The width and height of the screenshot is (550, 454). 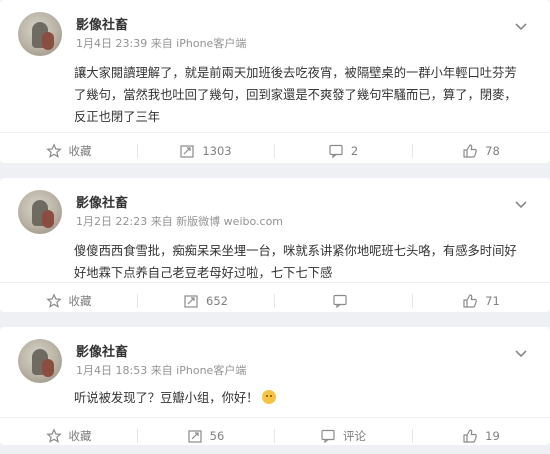 I want to click on repost-button: 56, so click(x=205, y=436).